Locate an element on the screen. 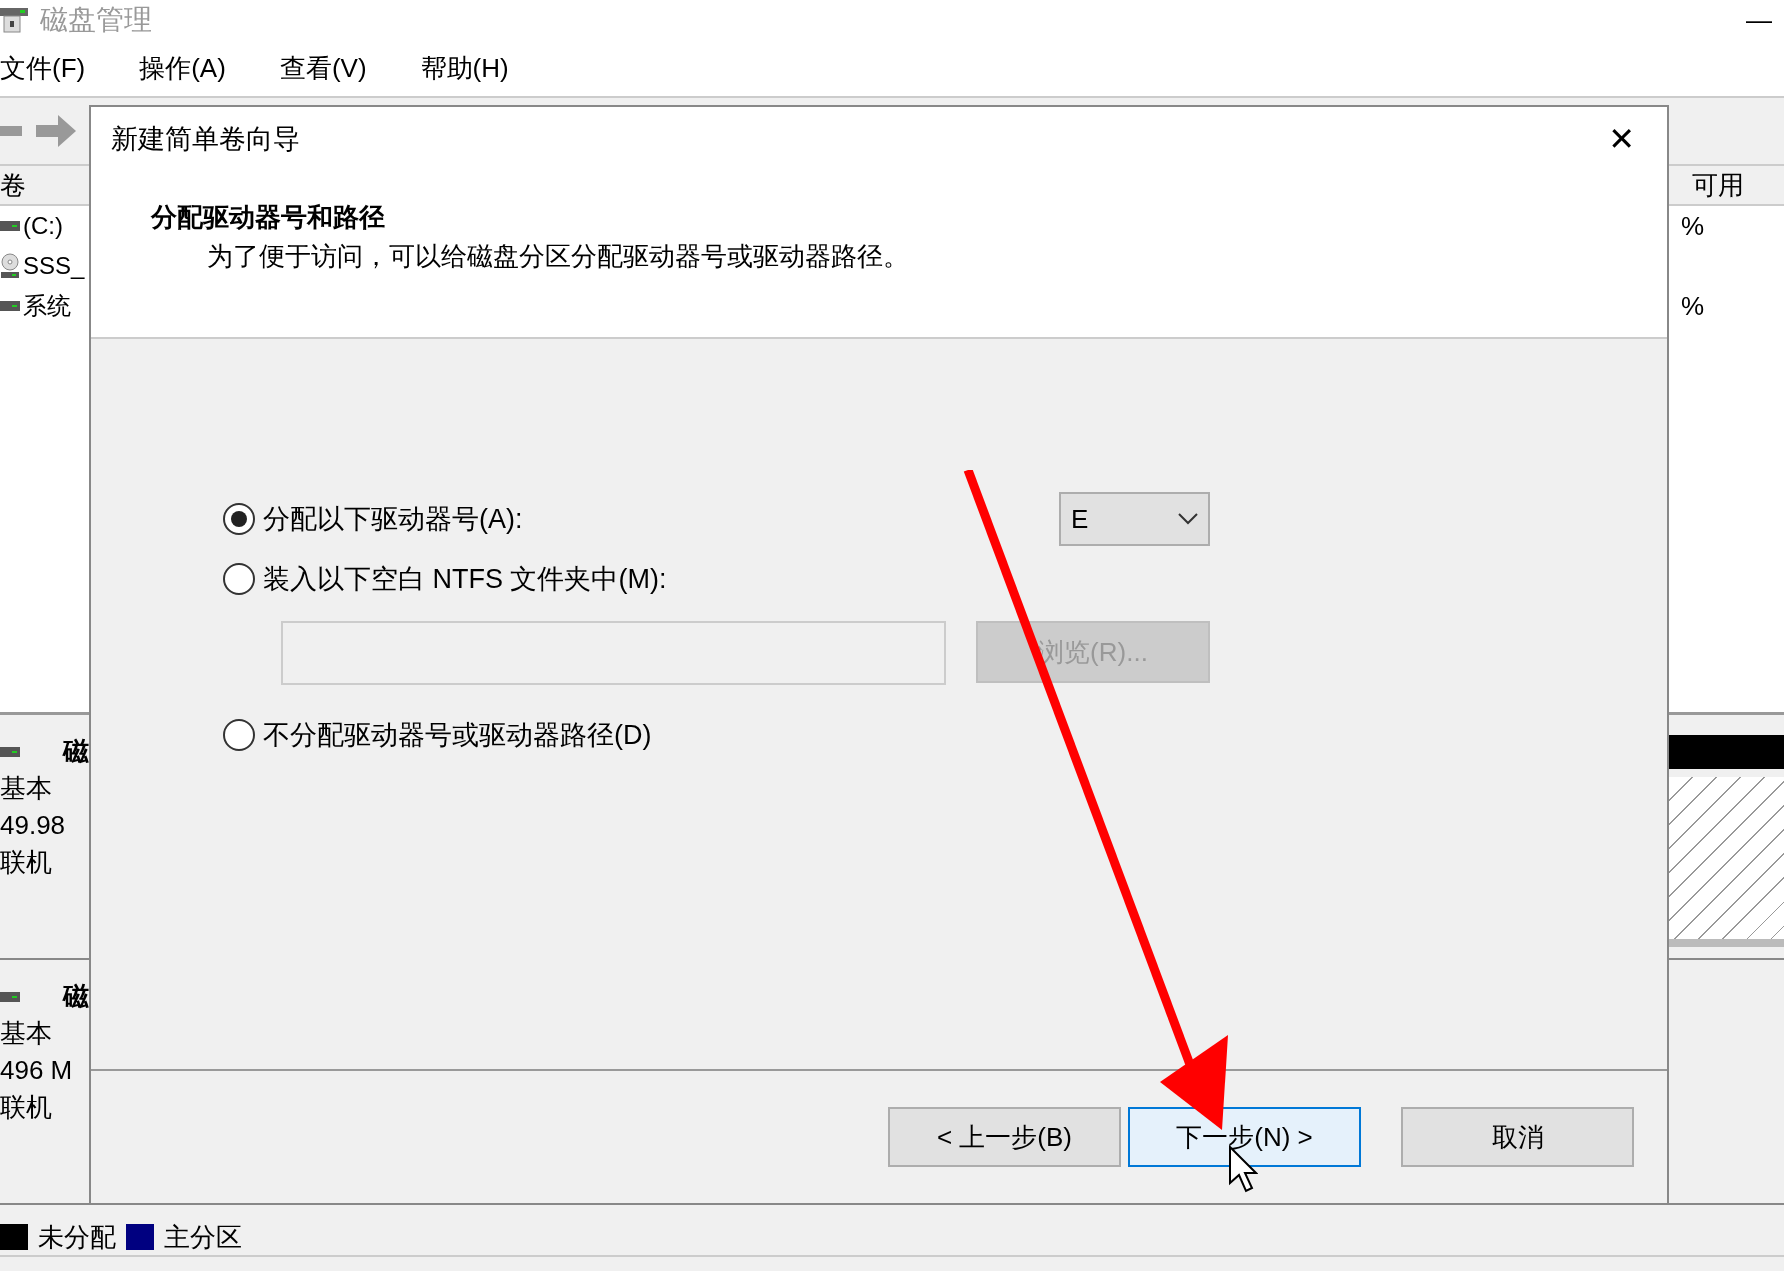 The image size is (1784, 1271). menu-item: 文件(F) is located at coordinates (43, 68).